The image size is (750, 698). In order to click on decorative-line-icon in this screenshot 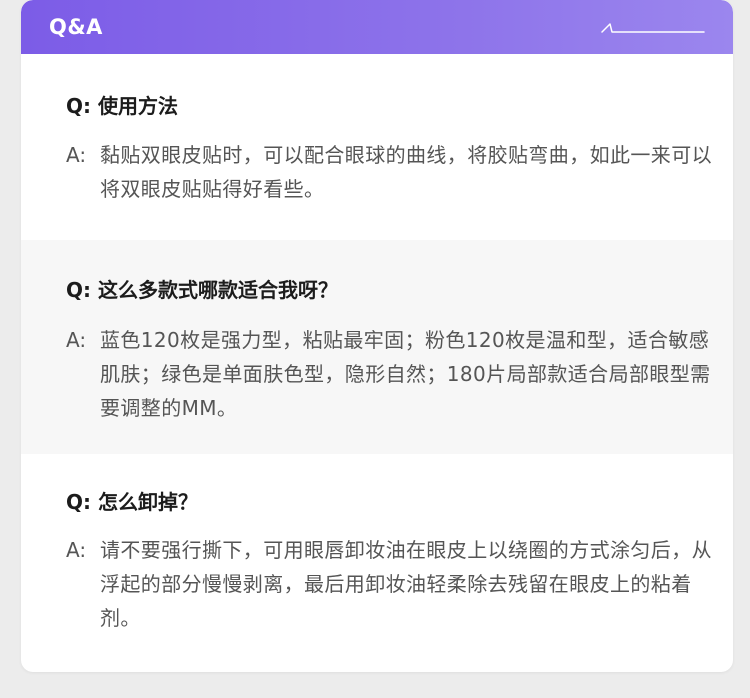, I will do `click(653, 28)`.